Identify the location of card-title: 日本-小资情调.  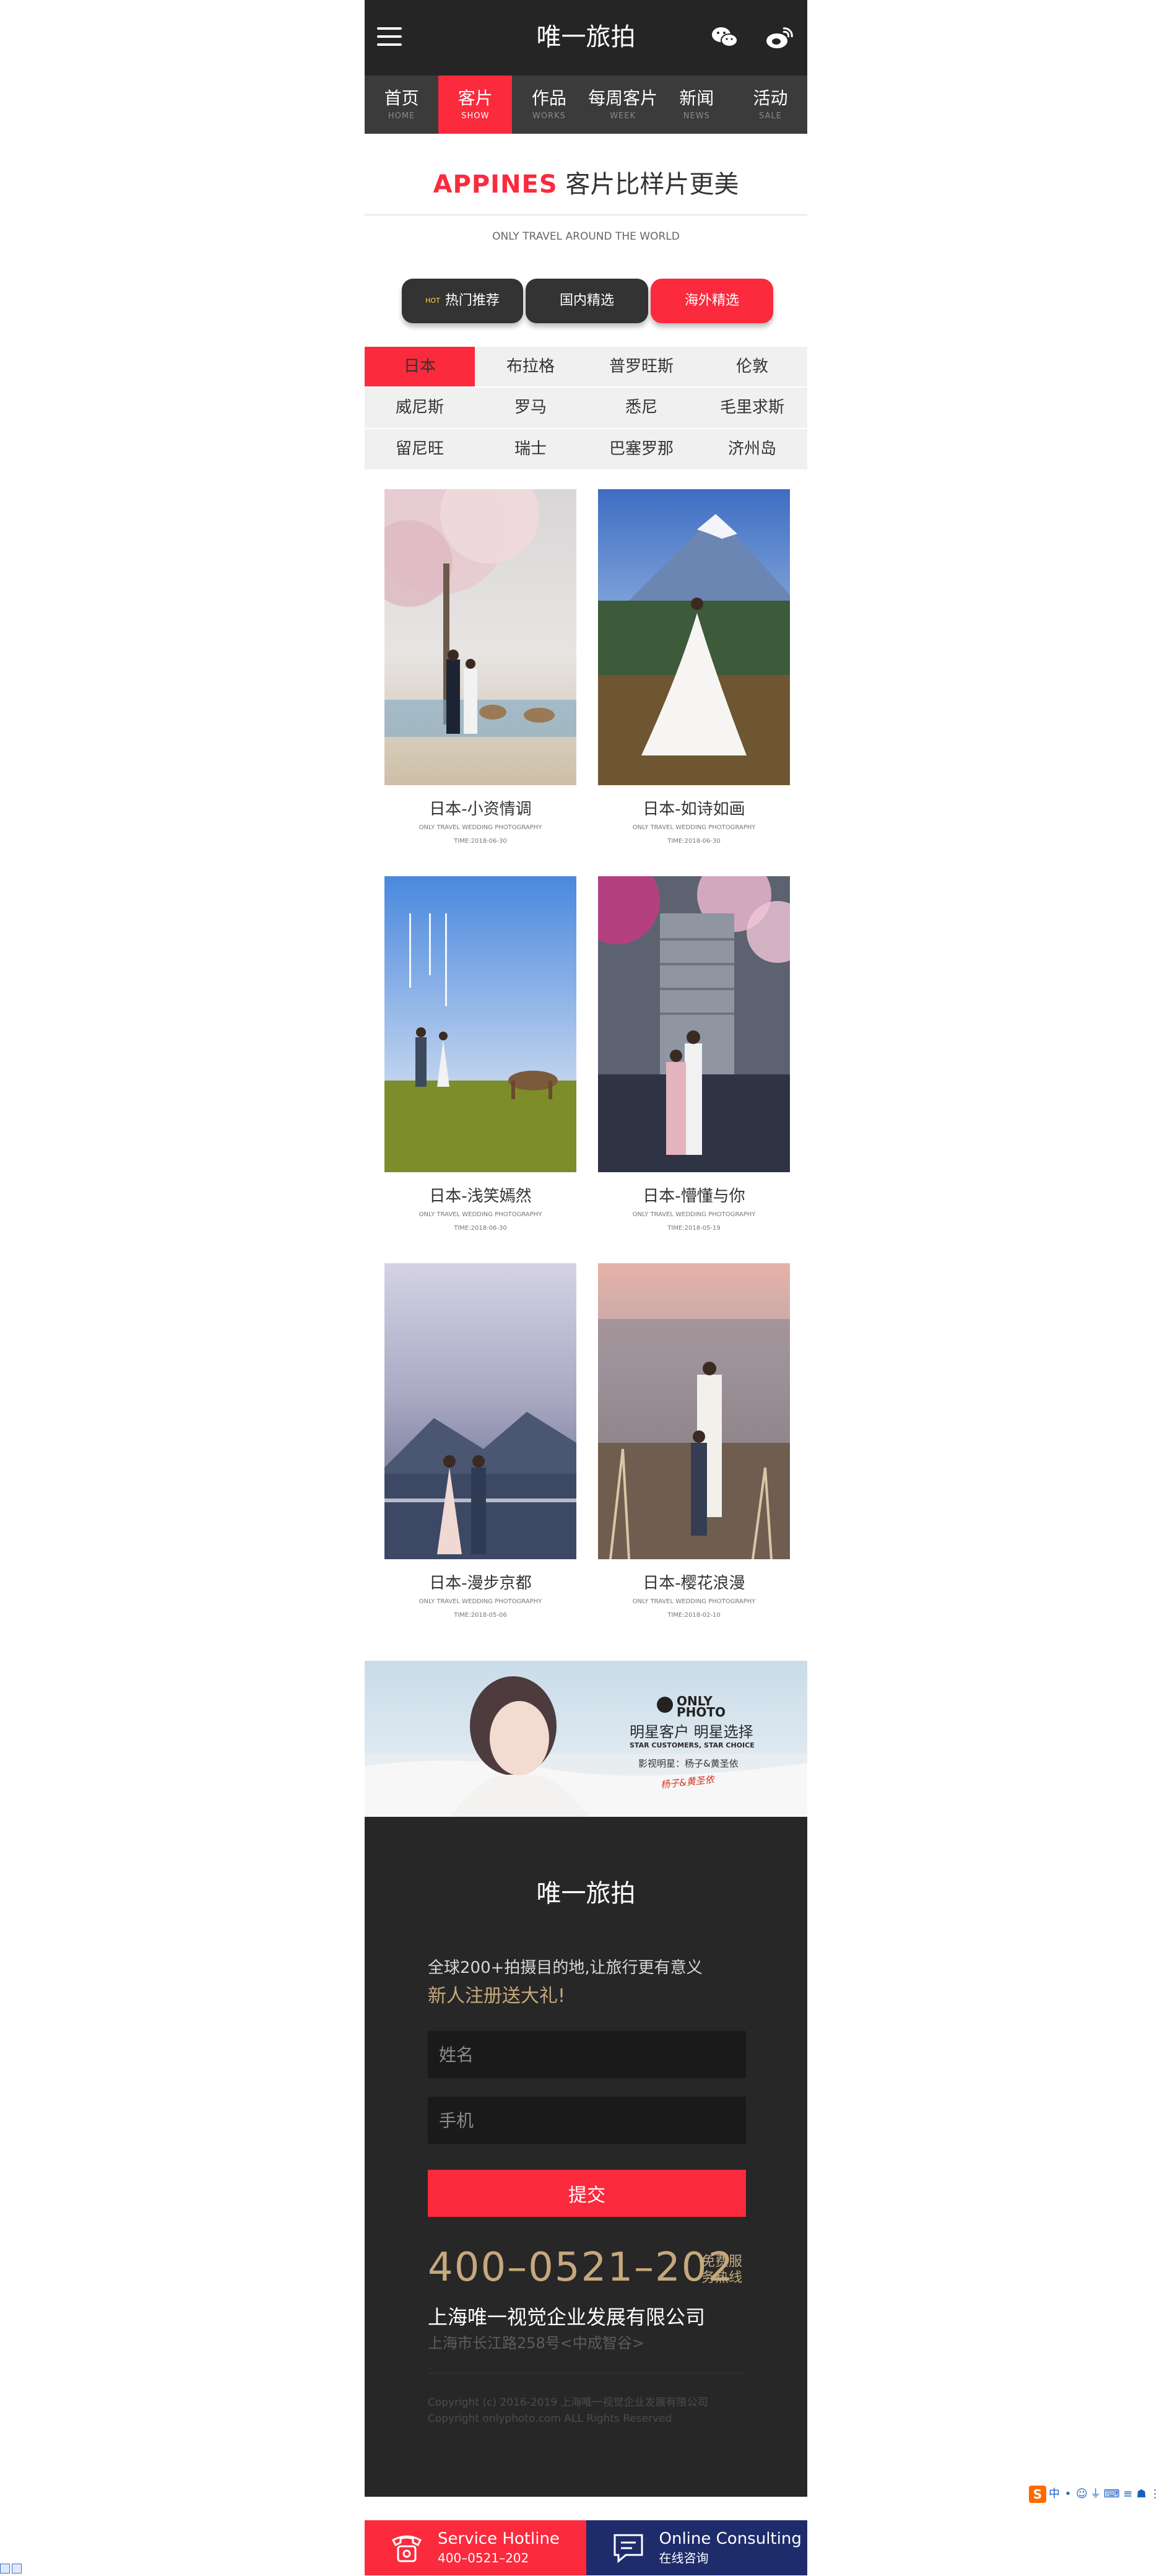
(480, 810).